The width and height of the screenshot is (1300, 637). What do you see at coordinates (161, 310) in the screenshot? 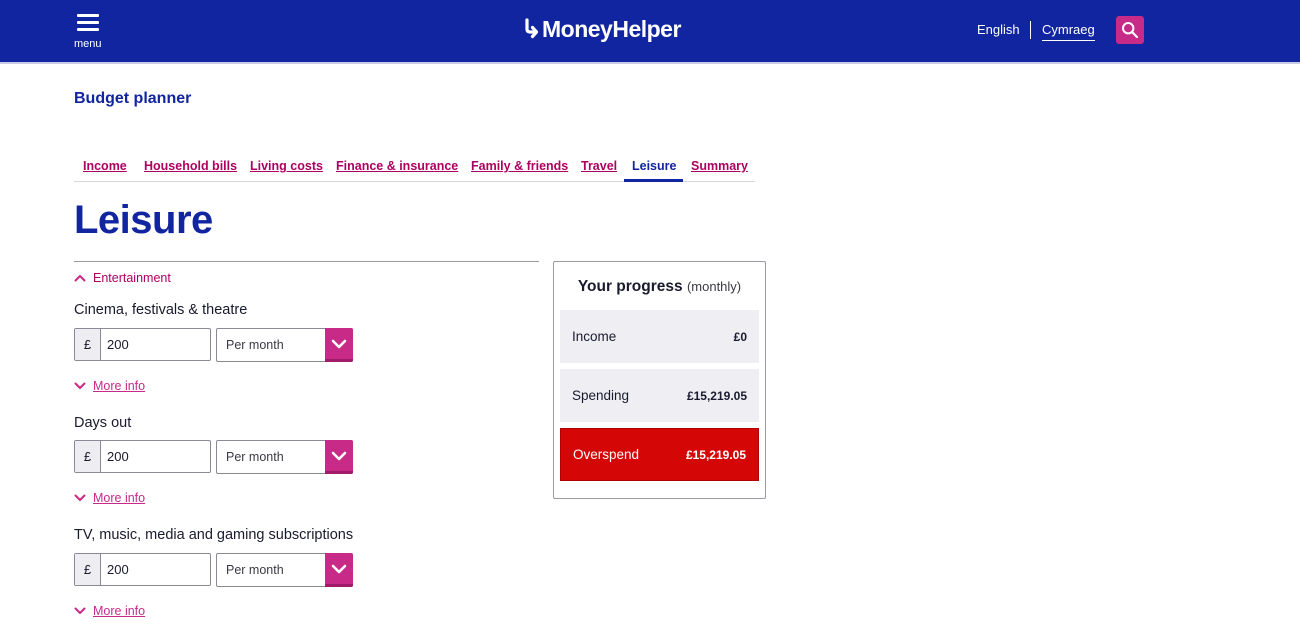
I see `field-label-cinema: Cinema, festivals & theatre` at bounding box center [161, 310].